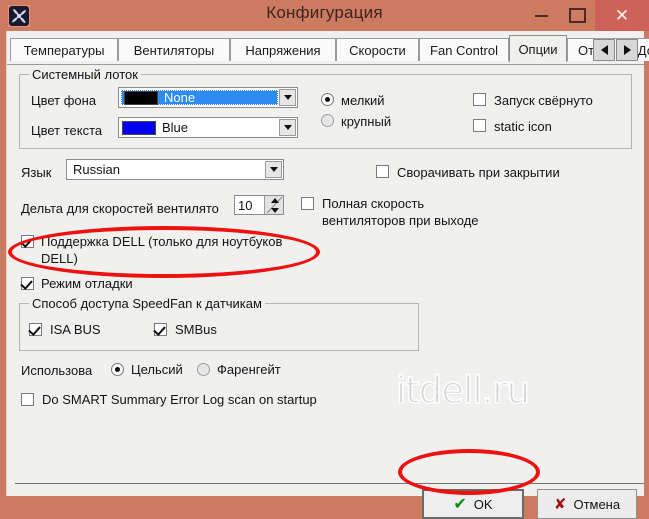 The width and height of the screenshot is (649, 519). What do you see at coordinates (259, 205) in the screenshot?
I see `fan-delta-spinner: 10` at bounding box center [259, 205].